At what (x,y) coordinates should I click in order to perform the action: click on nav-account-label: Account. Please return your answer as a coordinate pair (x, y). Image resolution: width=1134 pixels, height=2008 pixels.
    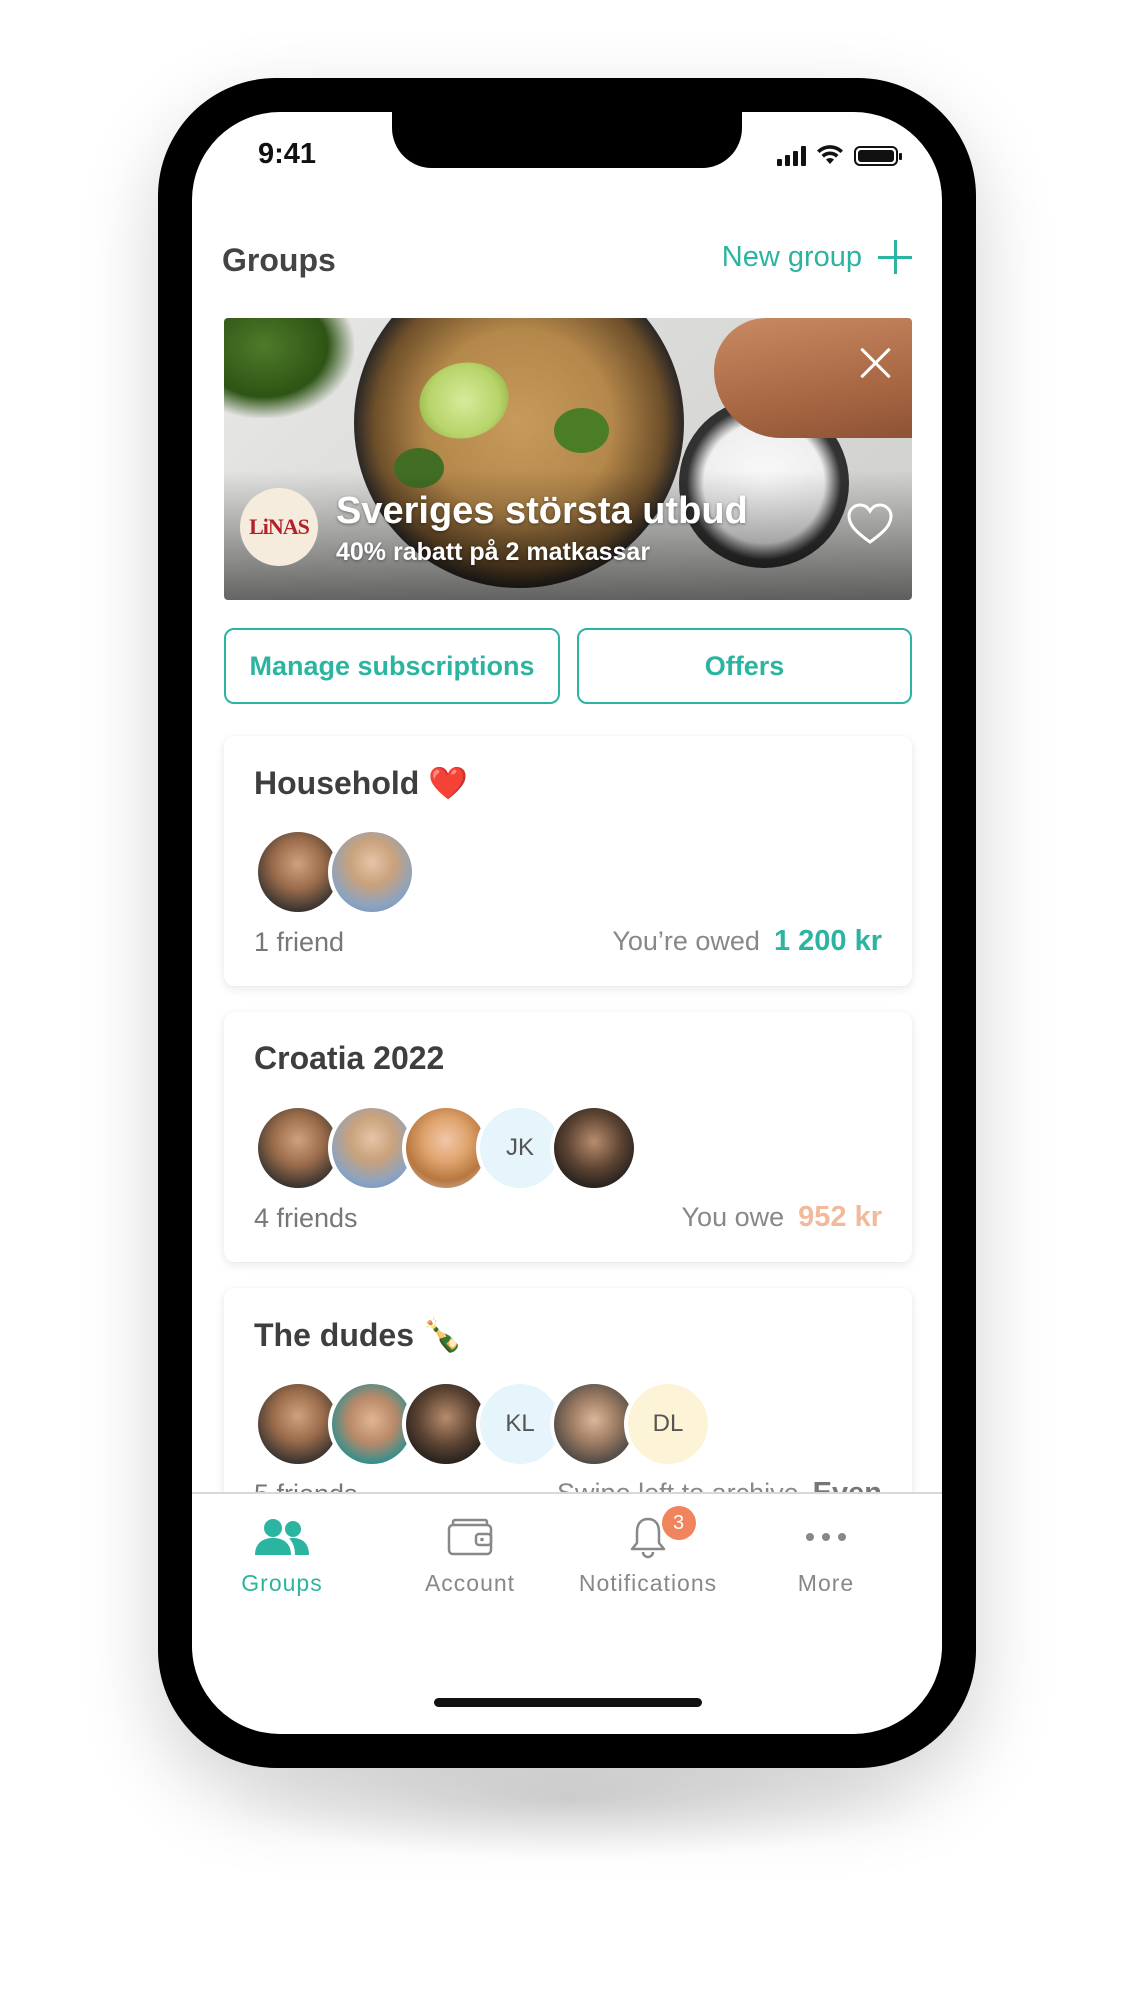
    Looking at the image, I should click on (470, 1583).